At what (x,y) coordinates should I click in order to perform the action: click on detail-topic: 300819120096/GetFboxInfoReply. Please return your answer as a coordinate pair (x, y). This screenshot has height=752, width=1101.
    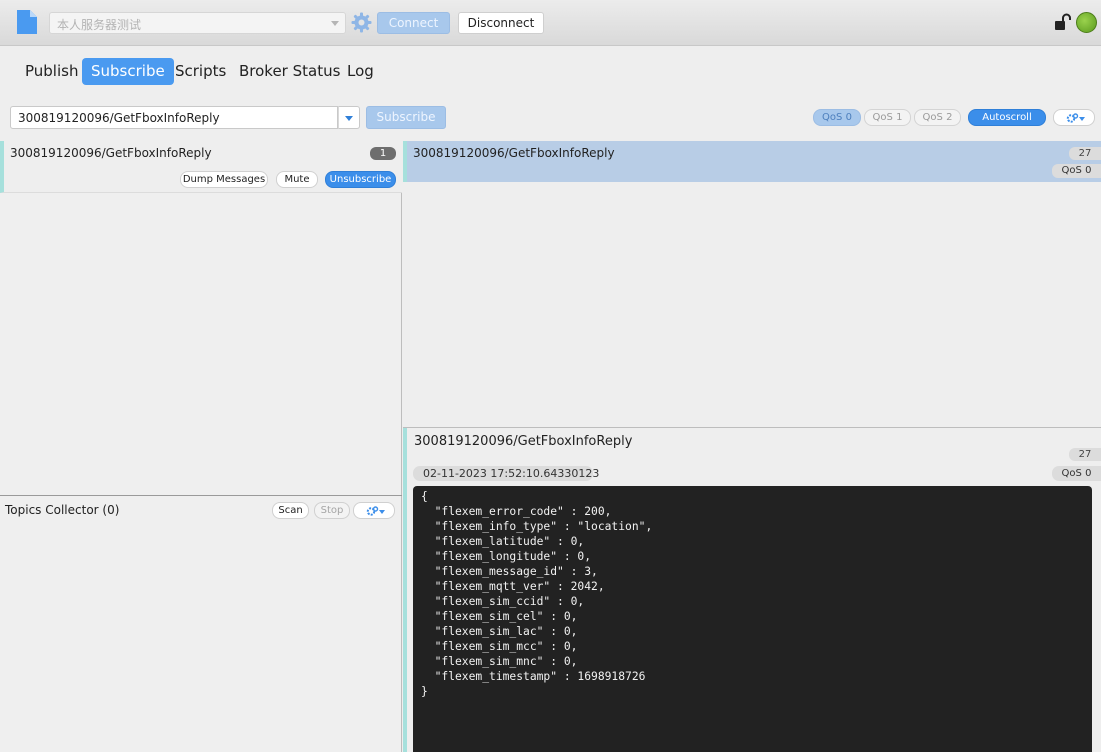
    Looking at the image, I should click on (523, 441).